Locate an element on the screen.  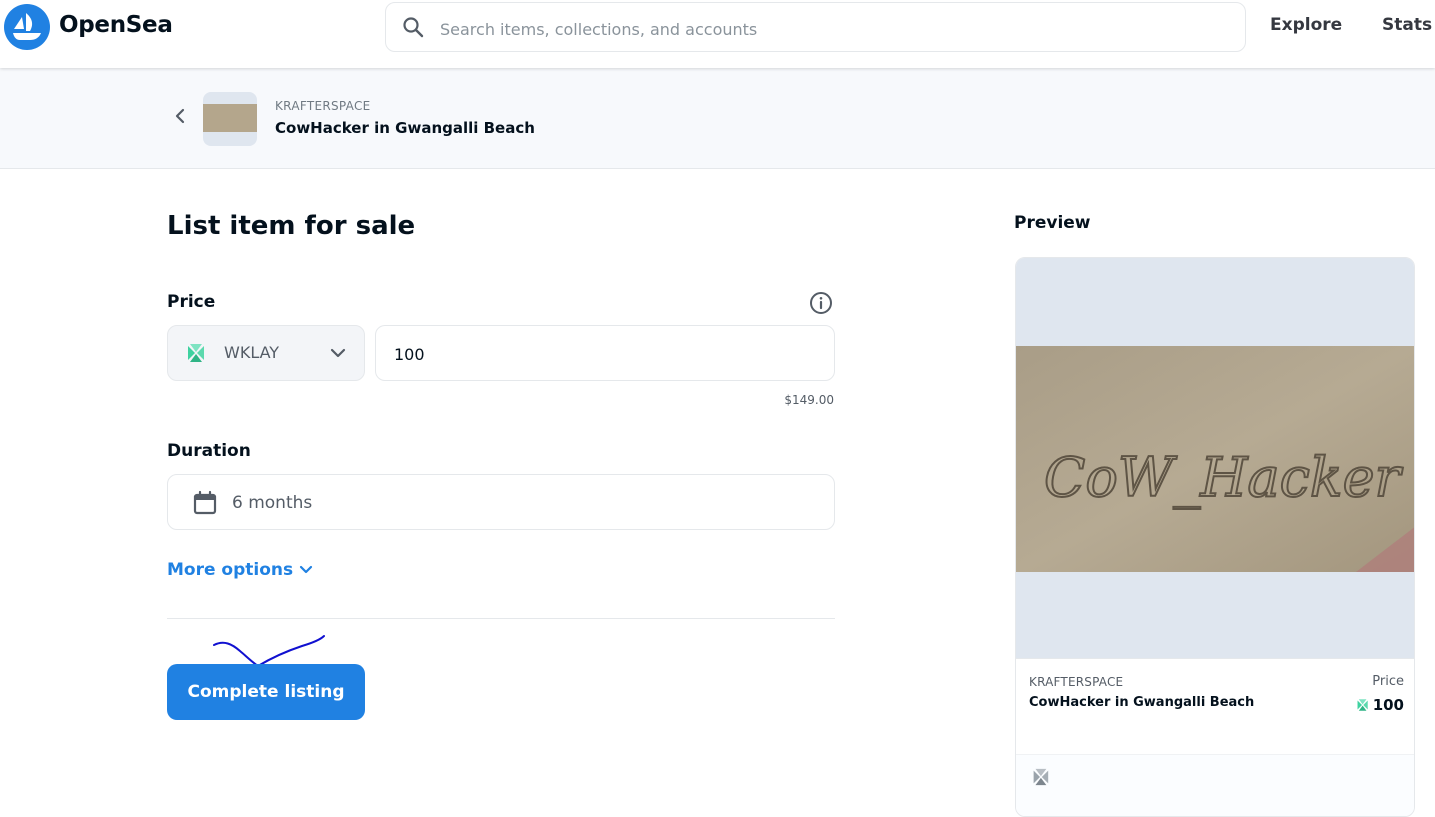
info-icon is located at coordinates (821, 303).